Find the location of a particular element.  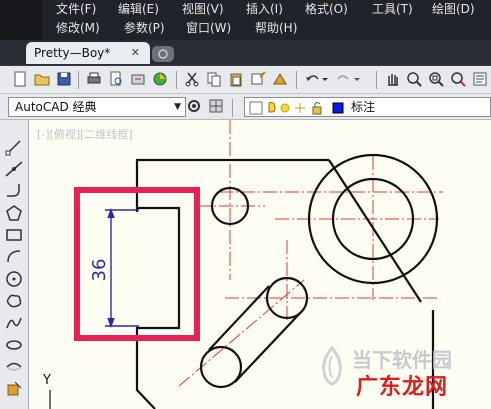

app-button-area is located at coordinates (21, 20).